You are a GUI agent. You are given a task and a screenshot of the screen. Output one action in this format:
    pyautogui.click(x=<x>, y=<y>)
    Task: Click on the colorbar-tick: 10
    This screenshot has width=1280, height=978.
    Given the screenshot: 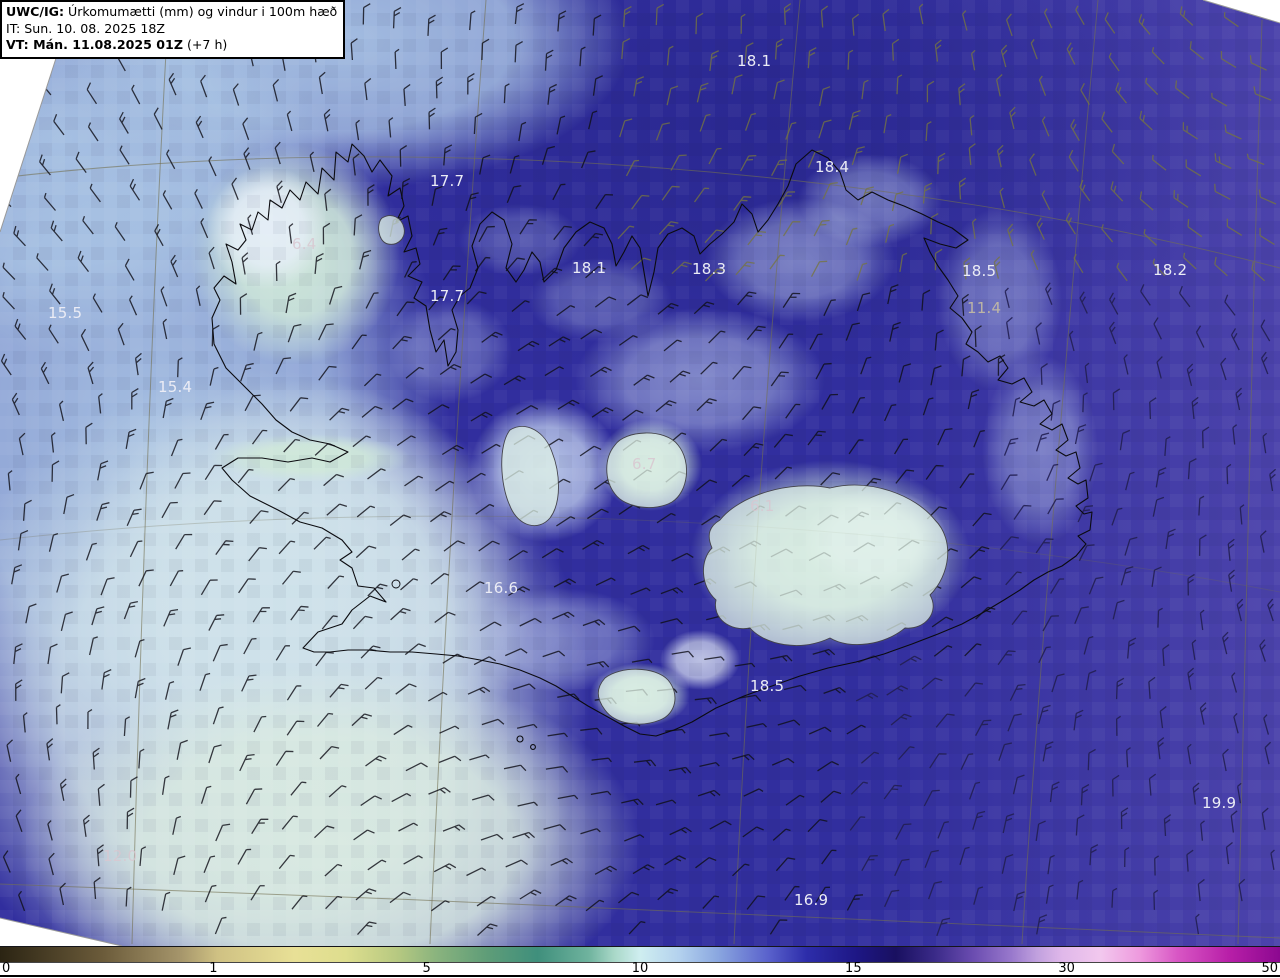 What is the action you would take?
    pyautogui.click(x=640, y=968)
    